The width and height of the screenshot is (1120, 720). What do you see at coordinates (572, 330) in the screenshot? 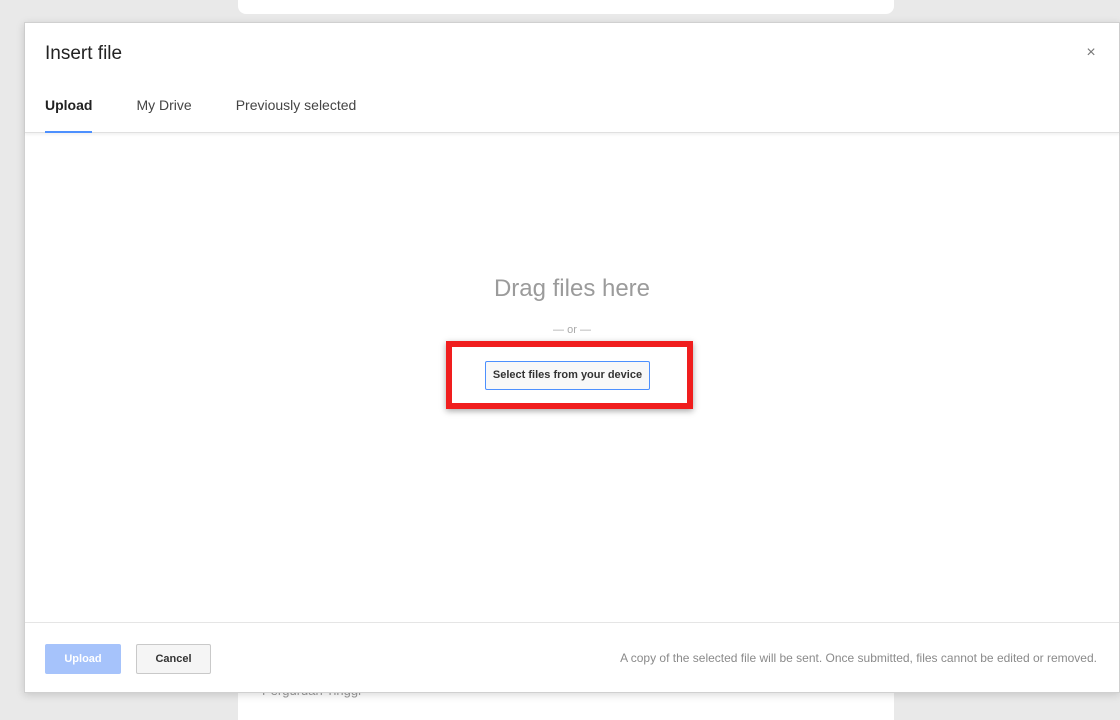
I see `or-separator: — or —` at bounding box center [572, 330].